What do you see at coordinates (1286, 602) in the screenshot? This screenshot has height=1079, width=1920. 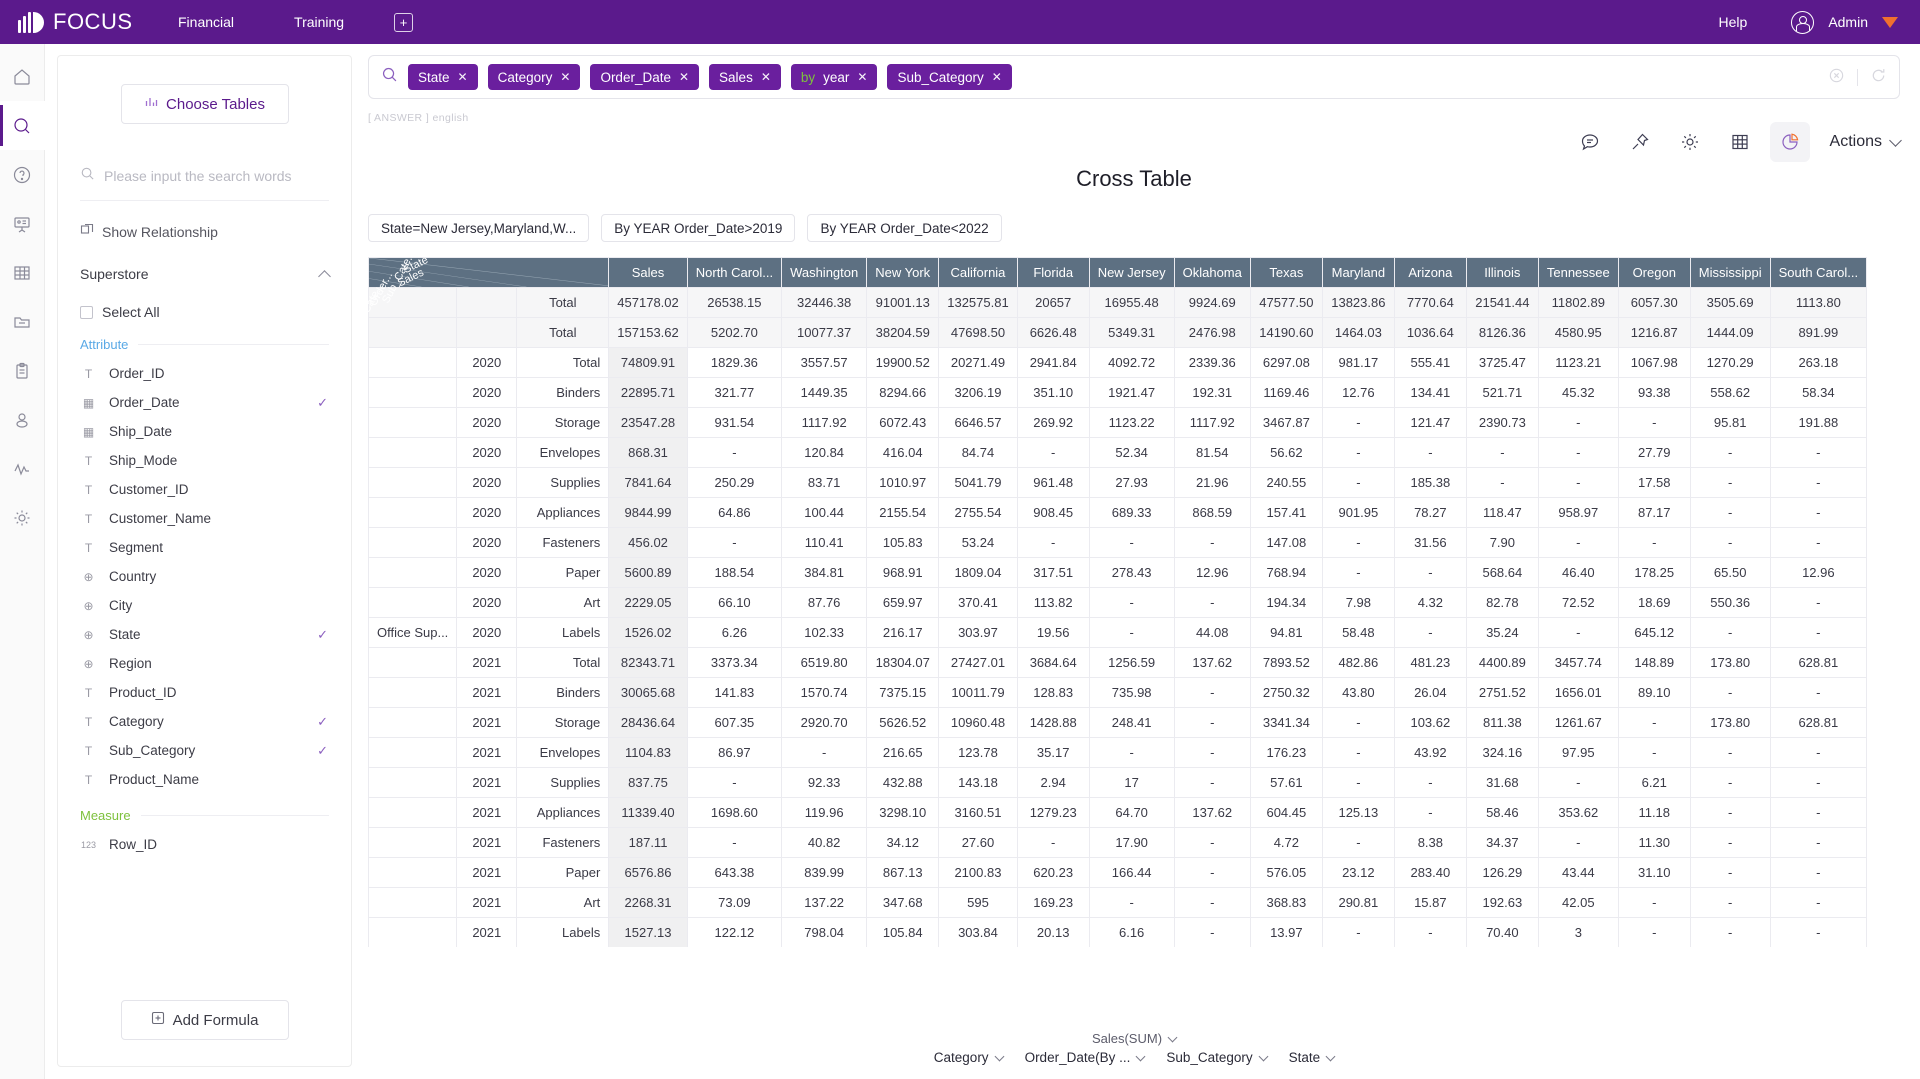 I see `table-cell: 194.34` at bounding box center [1286, 602].